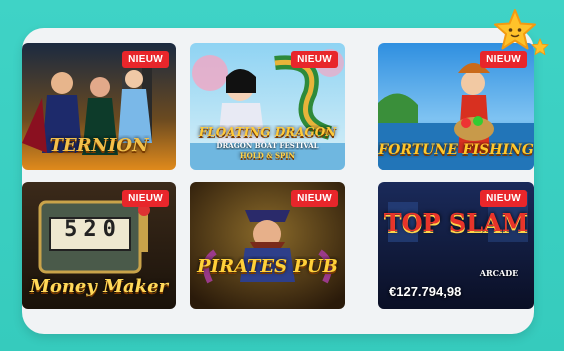 The image size is (564, 351). What do you see at coordinates (99, 106) in the screenshot?
I see `game-tile-ternion: TERNION NIEUW` at bounding box center [99, 106].